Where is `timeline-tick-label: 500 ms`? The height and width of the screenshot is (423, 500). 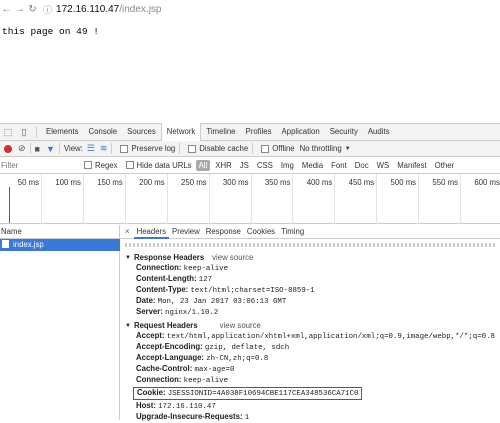
timeline-tick-label: 500 ms is located at coordinates (403, 182).